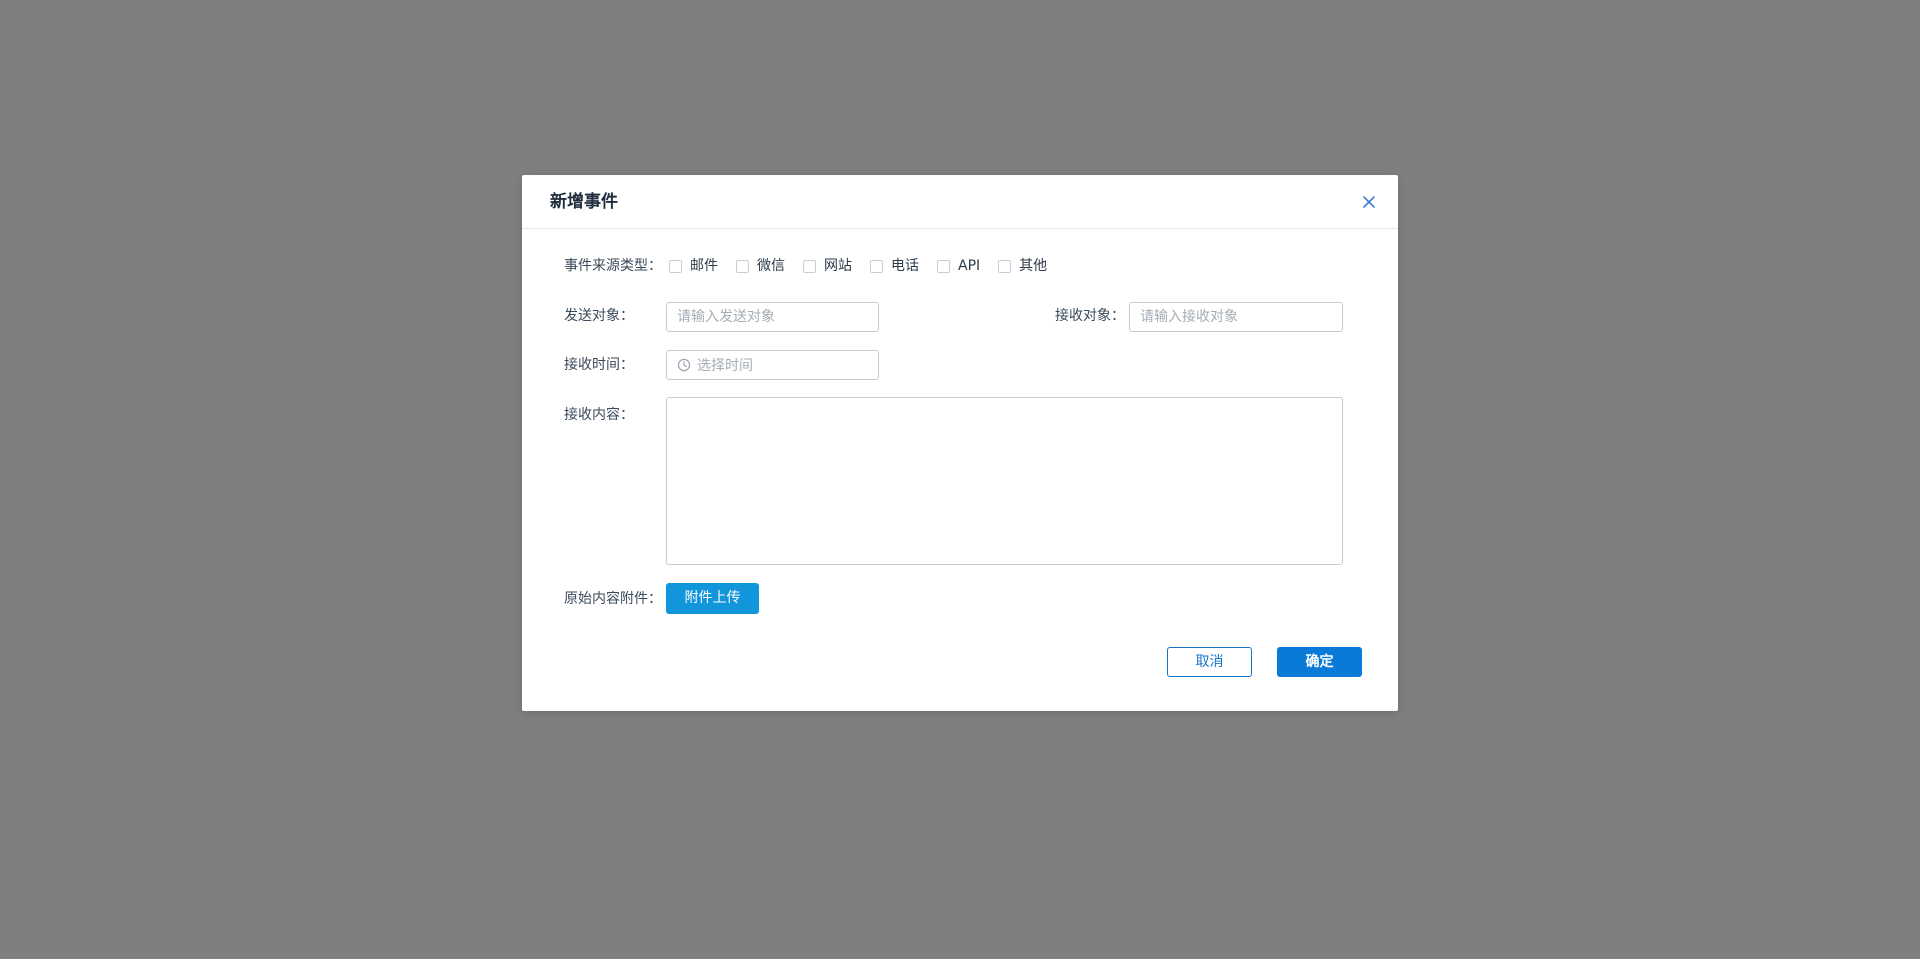 Image resolution: width=1920 pixels, height=959 pixels. What do you see at coordinates (772, 365) in the screenshot?
I see `time-picker: 选择时间` at bounding box center [772, 365].